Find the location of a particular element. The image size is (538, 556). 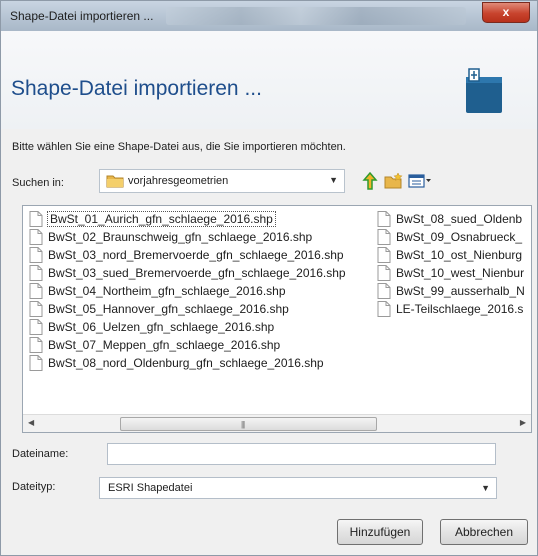

file-item: BwSt_08_sued_Oldenb is located at coordinates (451, 219).